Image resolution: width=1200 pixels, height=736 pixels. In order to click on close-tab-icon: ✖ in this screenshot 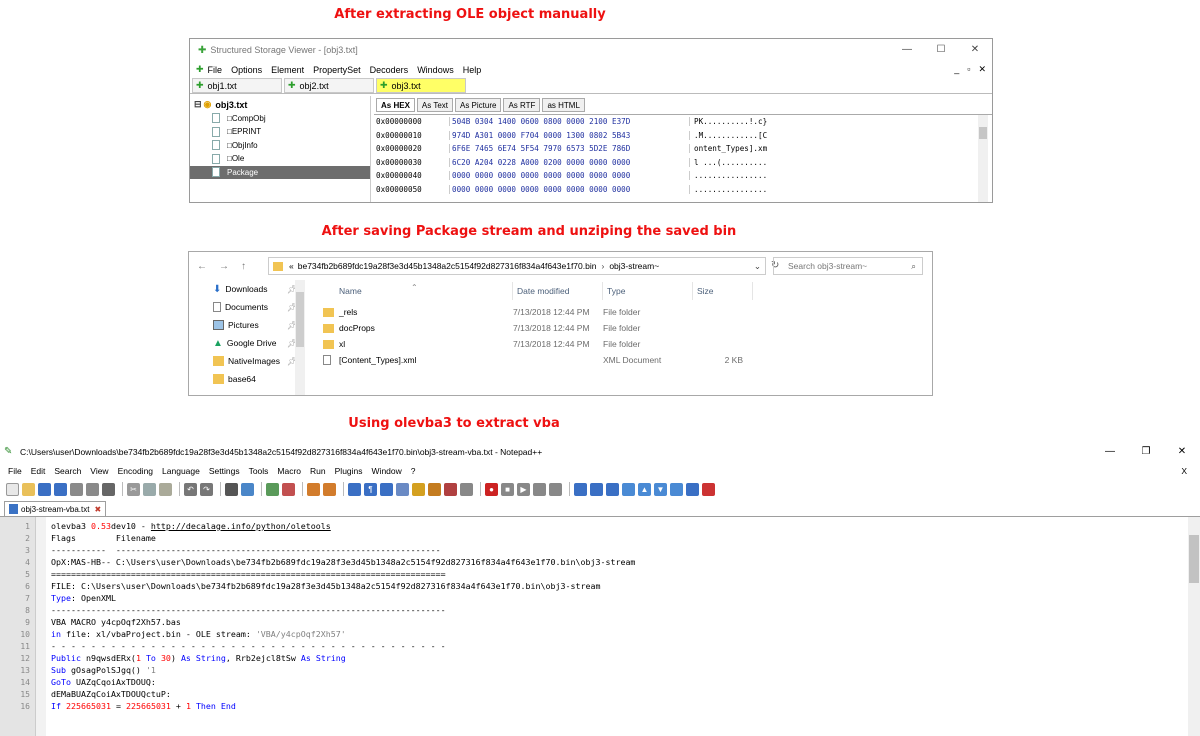, I will do `click(97, 509)`.